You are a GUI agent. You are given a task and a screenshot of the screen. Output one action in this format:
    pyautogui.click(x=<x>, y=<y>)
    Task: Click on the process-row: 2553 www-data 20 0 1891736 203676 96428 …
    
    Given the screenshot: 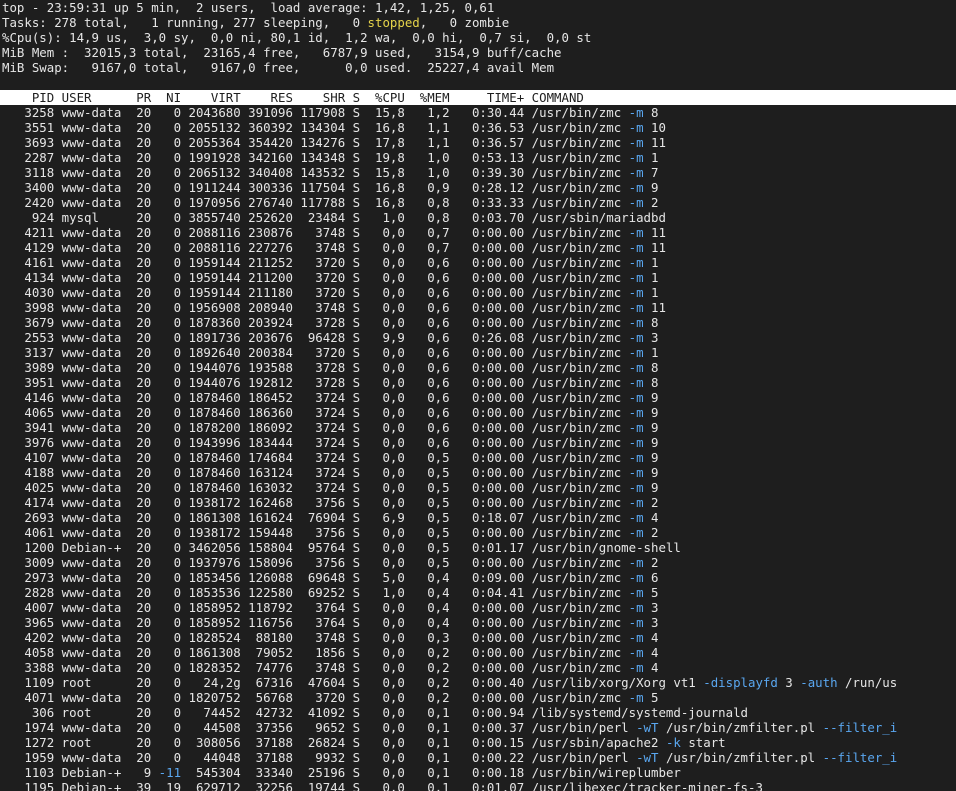 What is the action you would take?
    pyautogui.click(x=478, y=337)
    